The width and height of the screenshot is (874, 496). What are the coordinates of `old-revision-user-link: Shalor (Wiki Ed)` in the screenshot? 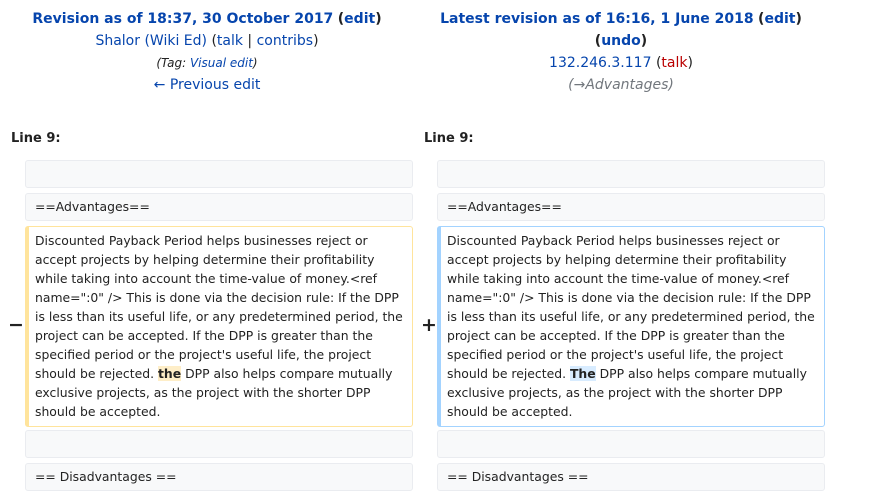 It's located at (151, 41).